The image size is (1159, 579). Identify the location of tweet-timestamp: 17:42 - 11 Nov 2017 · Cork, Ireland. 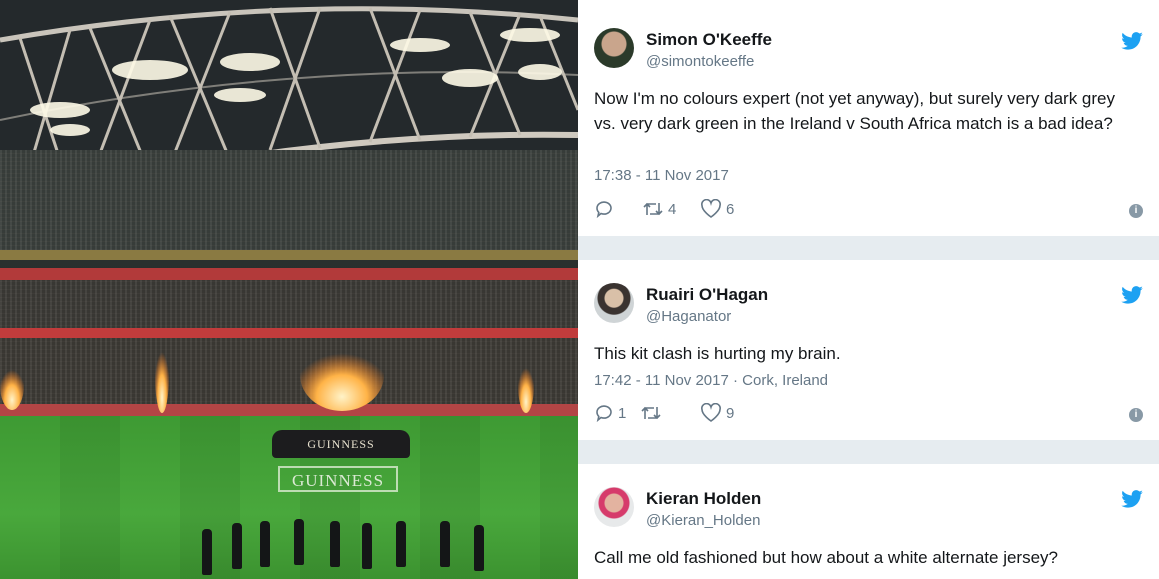
(711, 380).